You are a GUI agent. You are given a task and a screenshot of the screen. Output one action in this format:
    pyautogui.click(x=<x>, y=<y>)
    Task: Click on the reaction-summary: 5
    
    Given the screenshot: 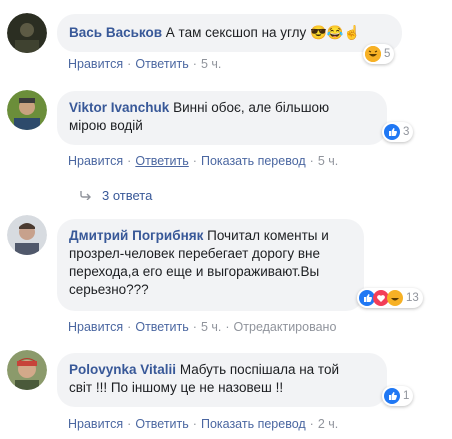 What is the action you would take?
    pyautogui.click(x=379, y=54)
    